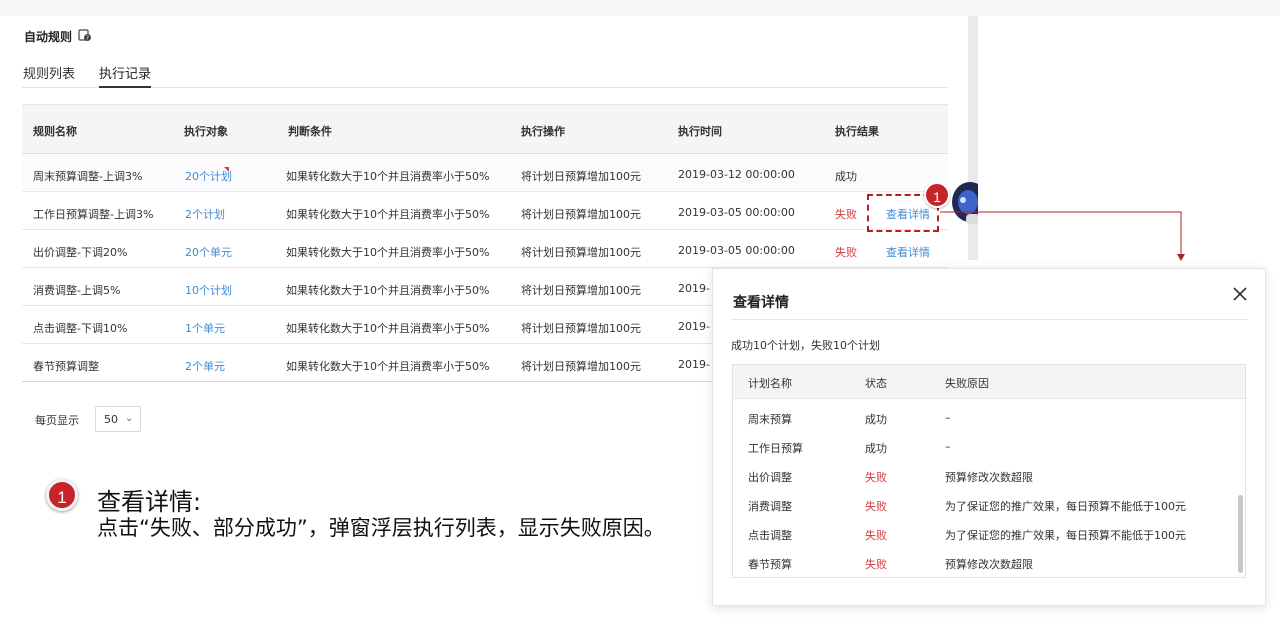 This screenshot has height=634, width=1280. What do you see at coordinates (989, 319) in the screenshot?
I see `modal-divider` at bounding box center [989, 319].